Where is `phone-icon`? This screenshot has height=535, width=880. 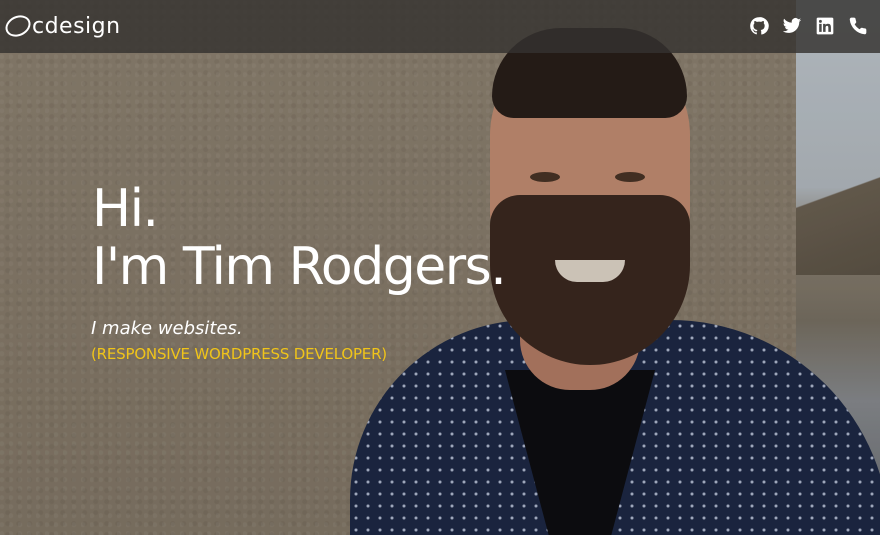 phone-icon is located at coordinates (858, 26).